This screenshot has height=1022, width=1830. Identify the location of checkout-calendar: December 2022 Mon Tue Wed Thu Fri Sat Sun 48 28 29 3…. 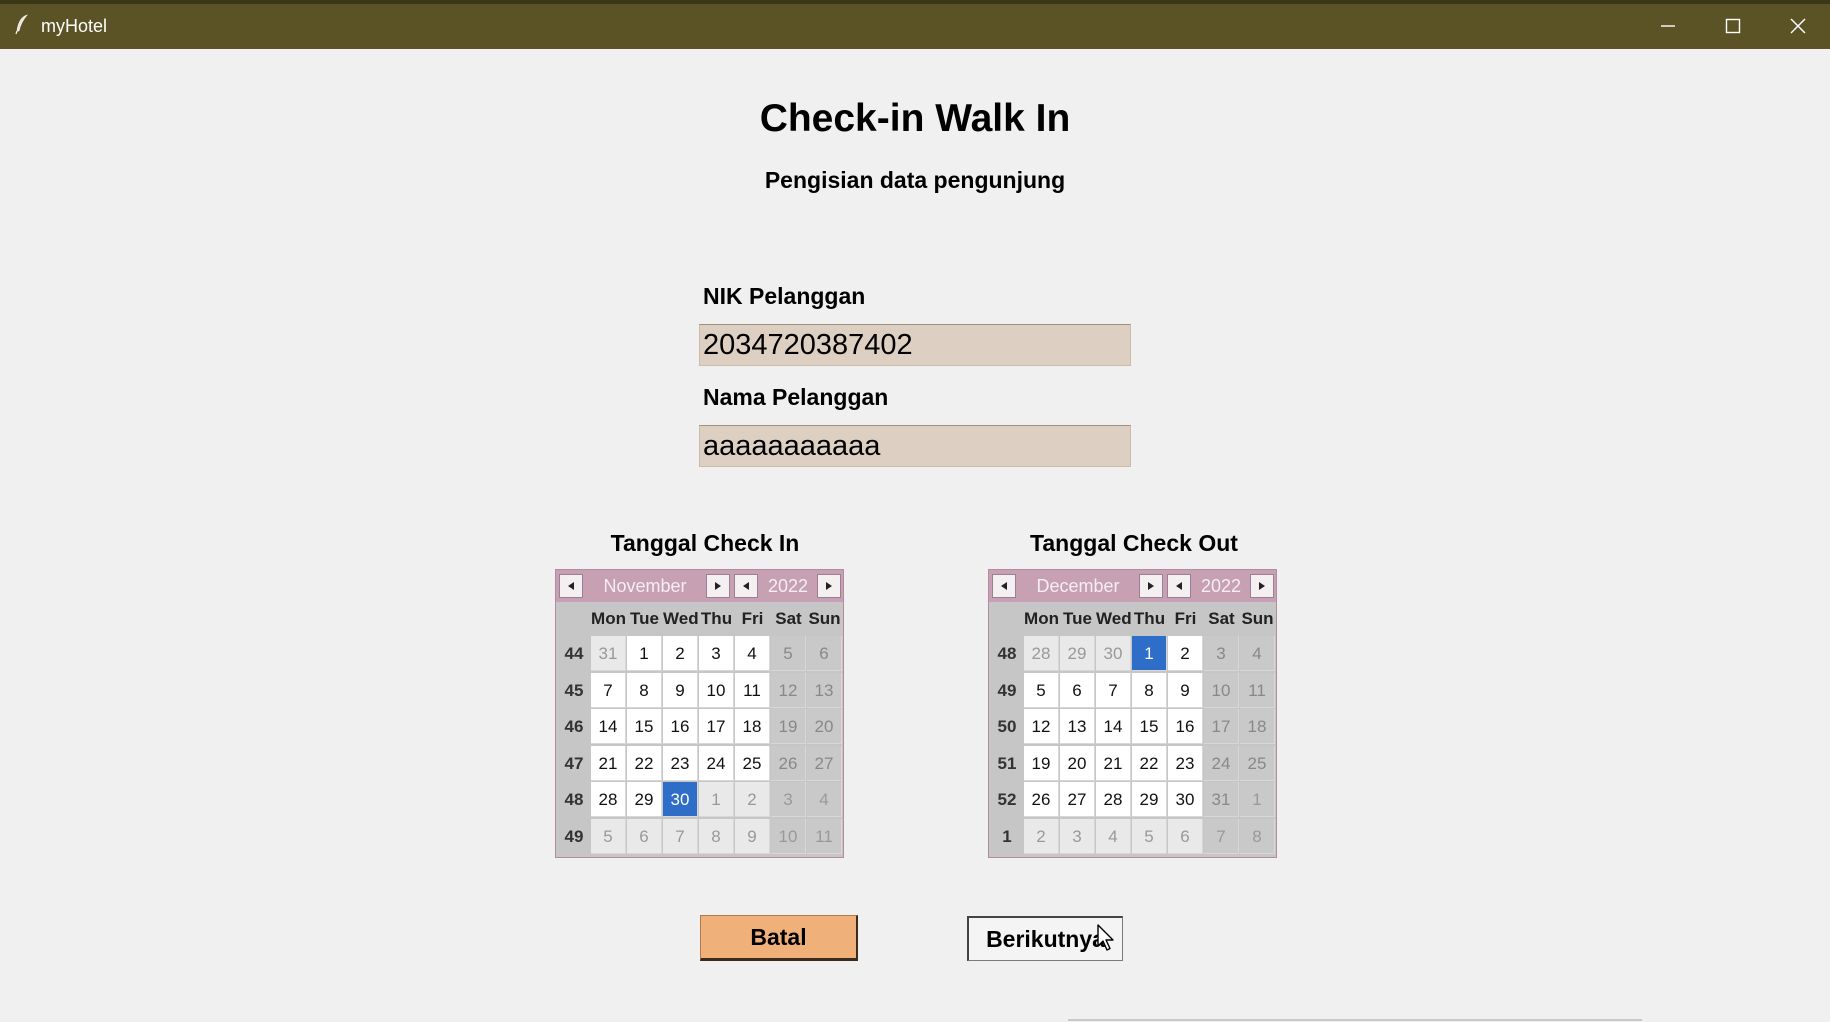
(1132, 713).